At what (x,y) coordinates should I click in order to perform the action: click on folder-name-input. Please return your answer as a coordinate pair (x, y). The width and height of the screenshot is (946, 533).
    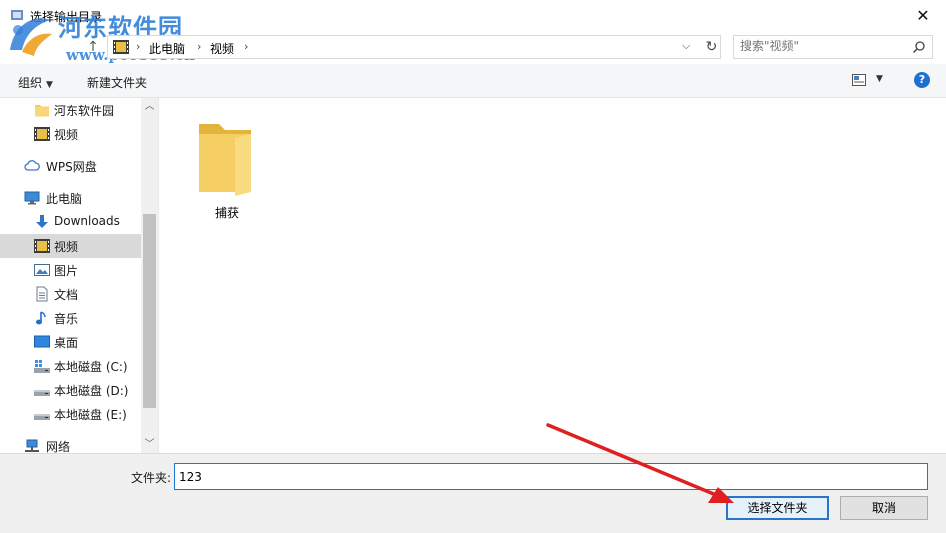
    Looking at the image, I should click on (551, 476).